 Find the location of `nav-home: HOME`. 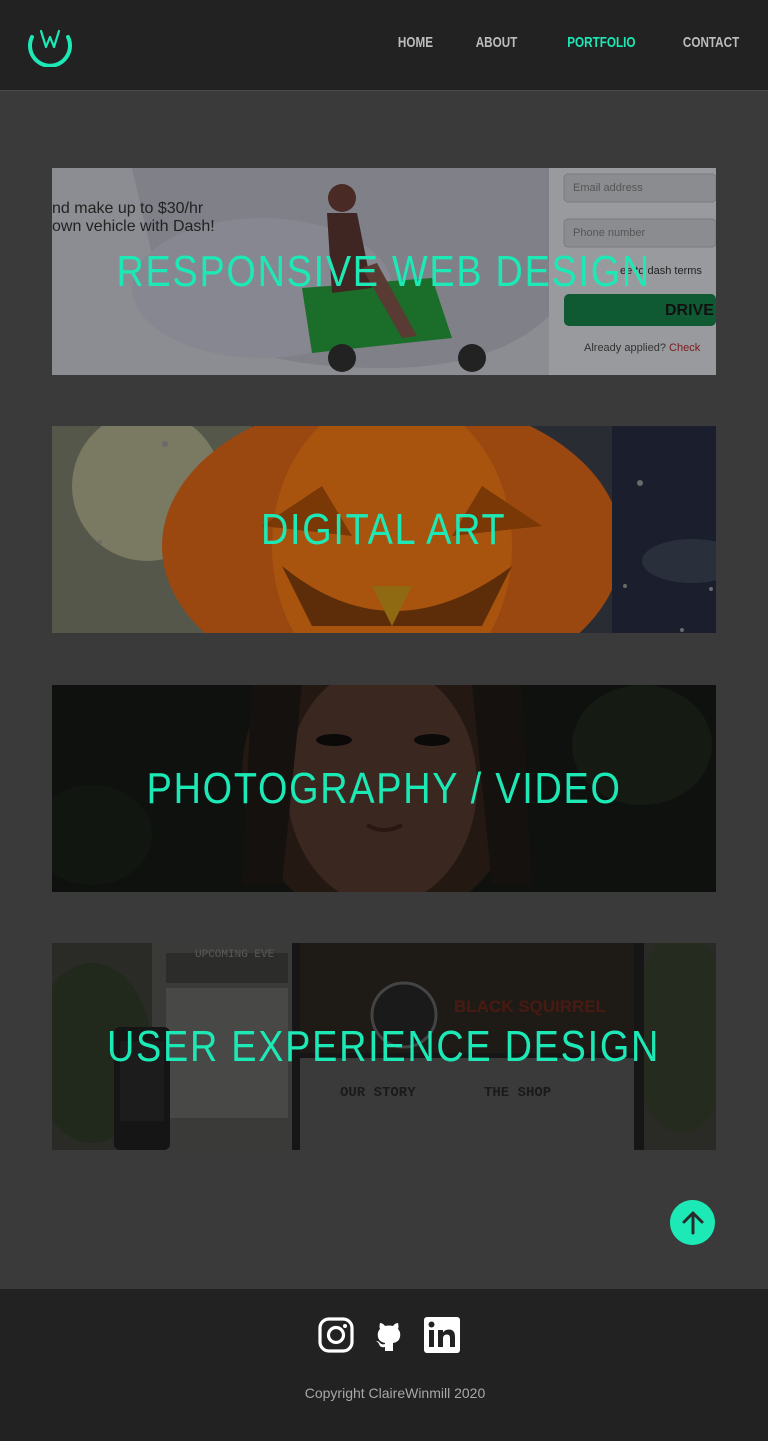

nav-home: HOME is located at coordinates (415, 42).